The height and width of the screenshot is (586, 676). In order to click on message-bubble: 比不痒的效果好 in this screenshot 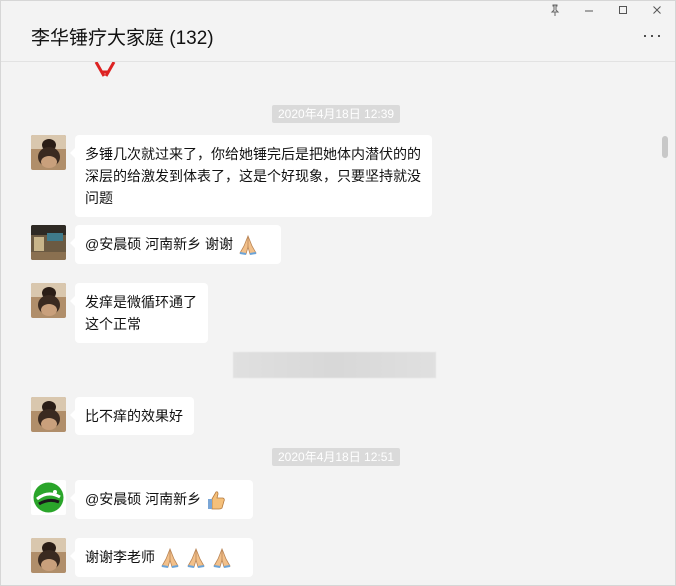, I will do `click(132, 416)`.